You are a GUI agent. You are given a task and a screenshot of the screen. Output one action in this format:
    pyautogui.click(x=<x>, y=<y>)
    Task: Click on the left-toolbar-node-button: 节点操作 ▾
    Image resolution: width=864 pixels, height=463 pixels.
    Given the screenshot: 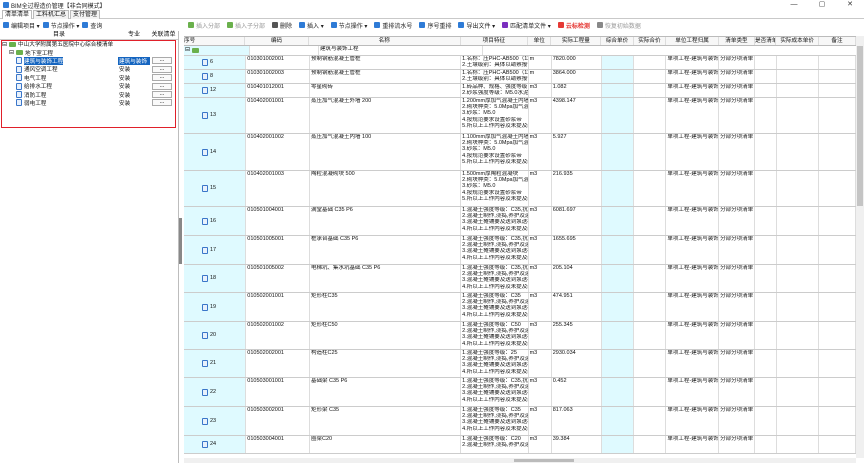 What is the action you would take?
    pyautogui.click(x=60, y=25)
    